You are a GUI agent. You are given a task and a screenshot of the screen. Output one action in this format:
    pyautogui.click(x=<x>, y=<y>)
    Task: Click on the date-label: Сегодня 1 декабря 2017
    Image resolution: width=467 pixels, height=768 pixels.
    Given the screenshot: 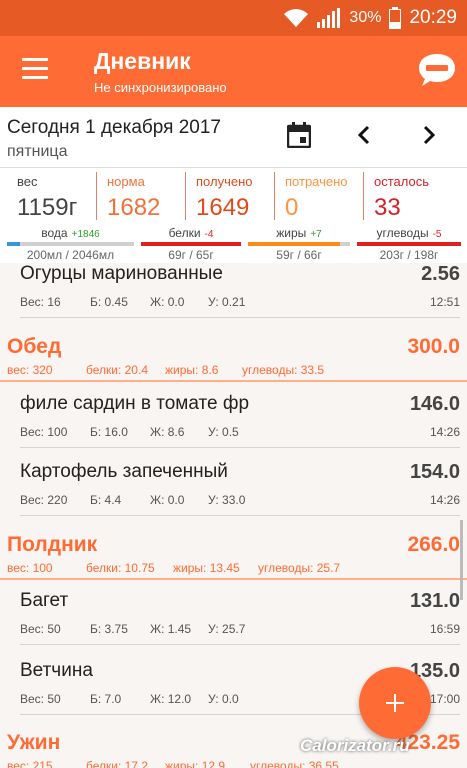 What is the action you would take?
    pyautogui.click(x=114, y=127)
    